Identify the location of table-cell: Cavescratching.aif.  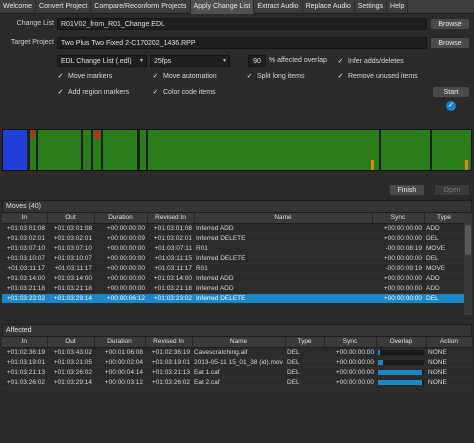
(238, 352).